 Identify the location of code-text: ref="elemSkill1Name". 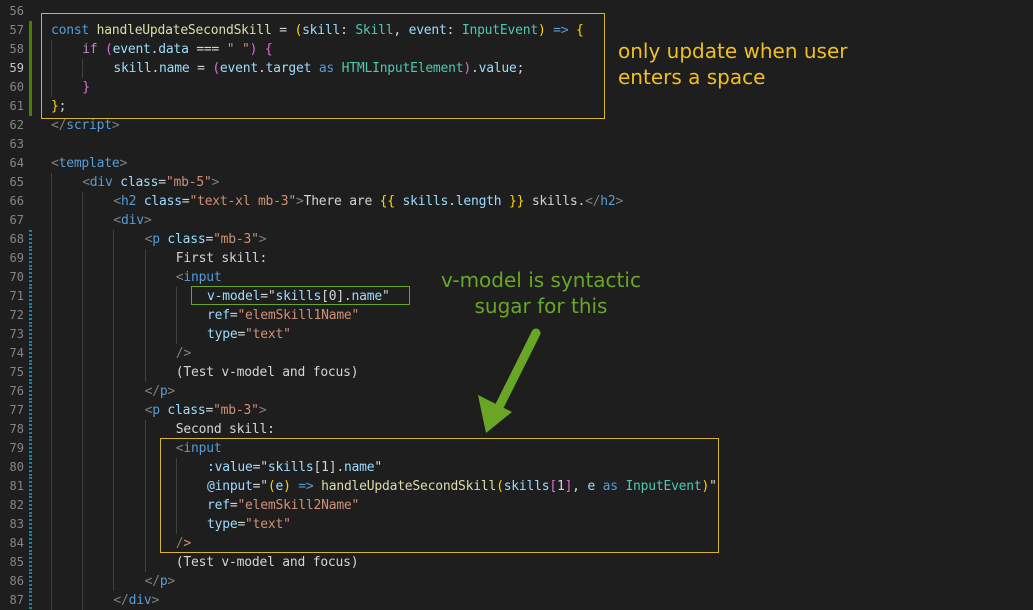
(283, 315).